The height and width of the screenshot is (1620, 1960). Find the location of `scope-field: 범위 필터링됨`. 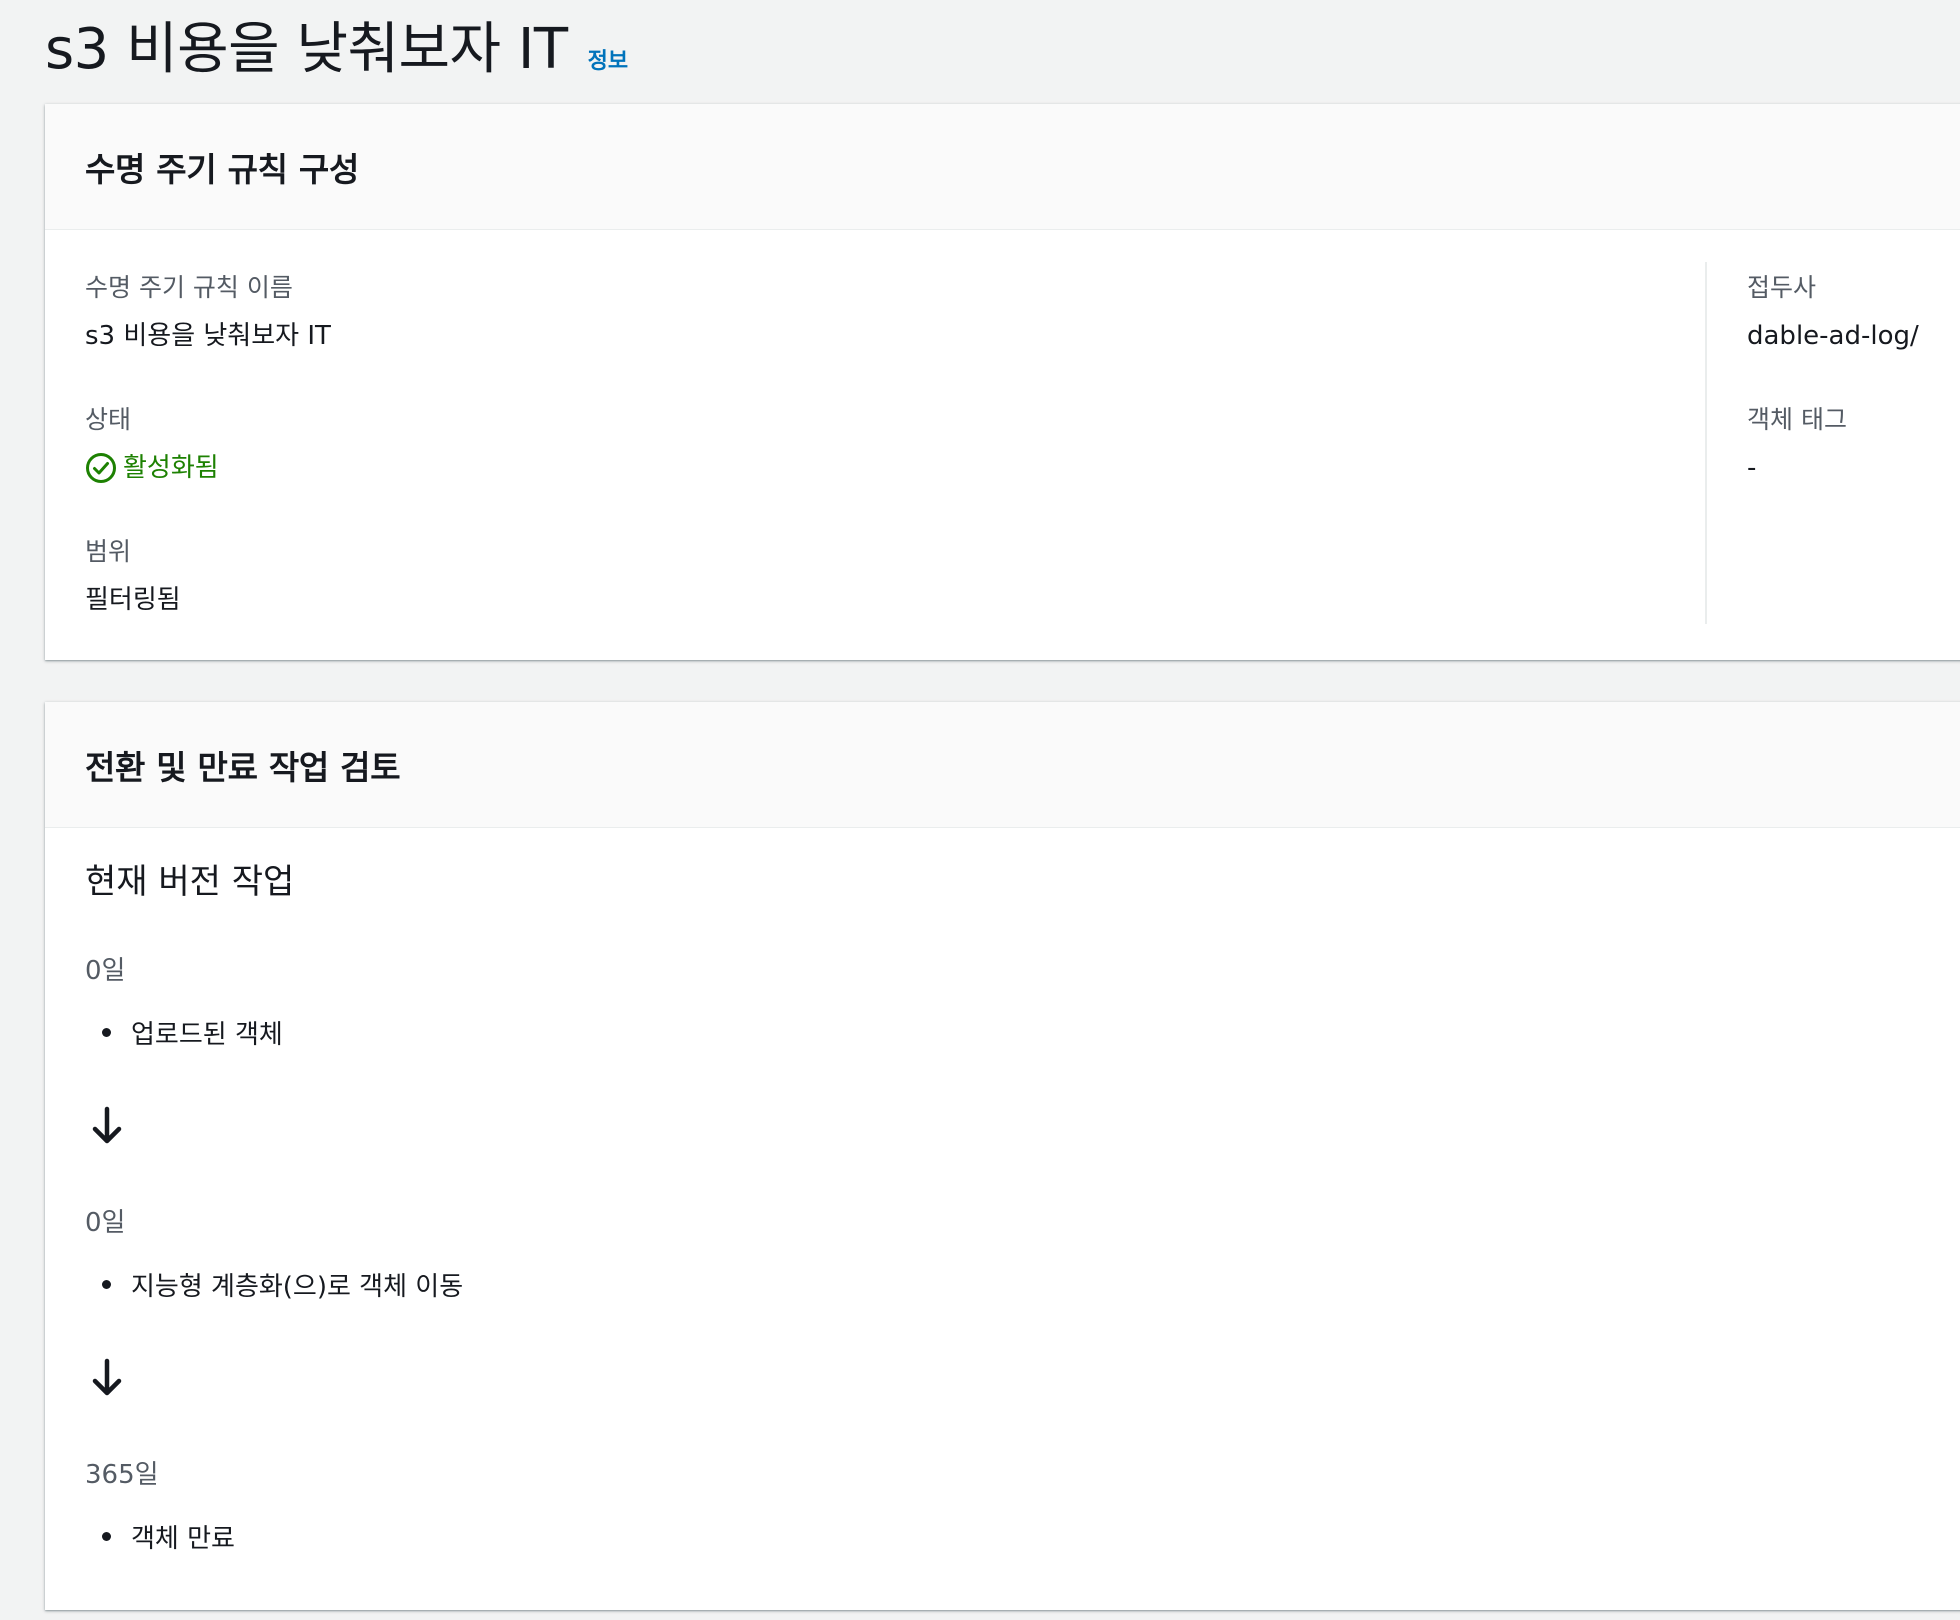

scope-field: 범위 필터링됨 is located at coordinates (208, 583).